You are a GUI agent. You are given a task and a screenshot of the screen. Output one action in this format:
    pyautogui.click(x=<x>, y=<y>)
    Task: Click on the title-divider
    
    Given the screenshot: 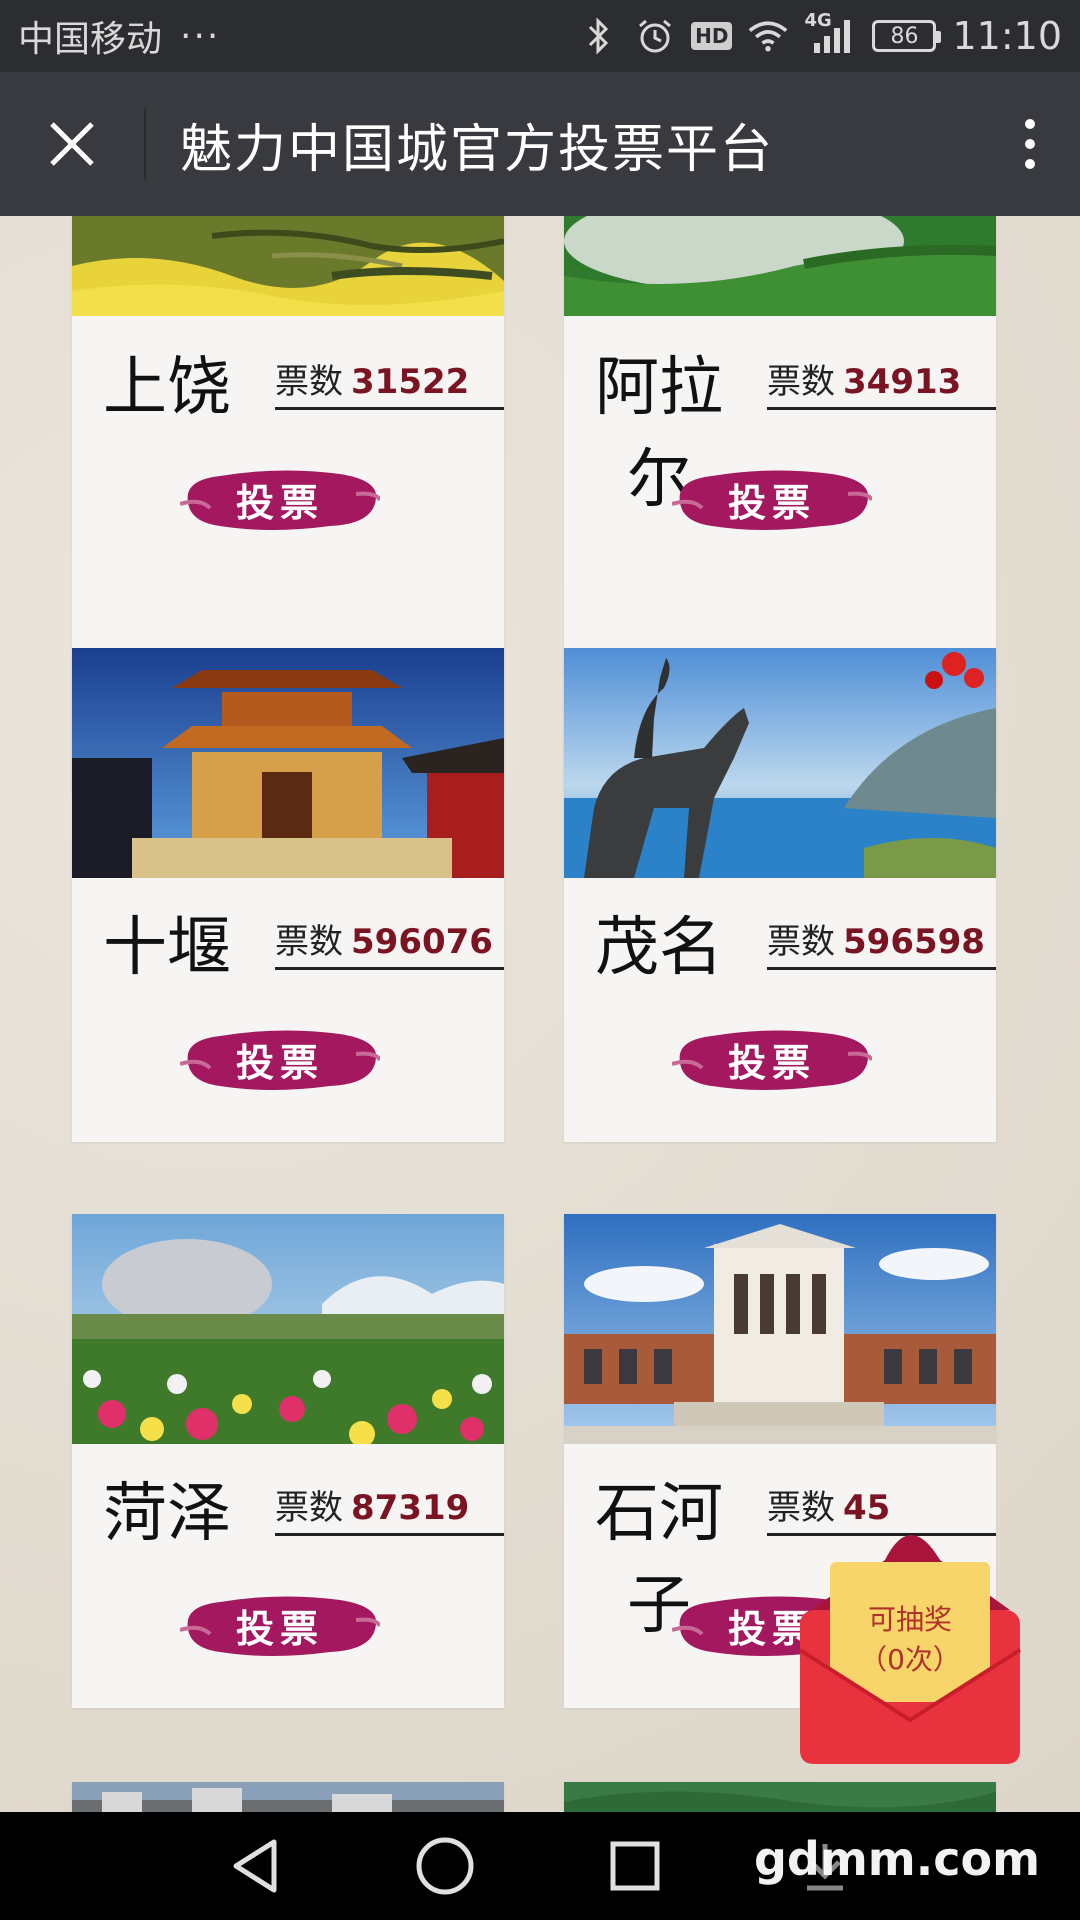 What is the action you would take?
    pyautogui.click(x=145, y=144)
    